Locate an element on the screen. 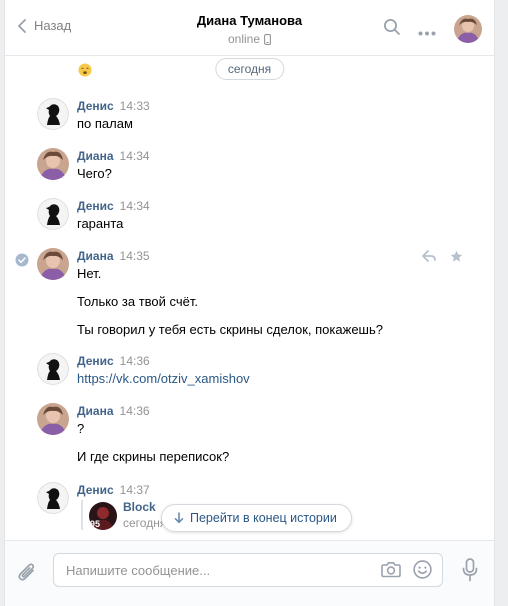  paperclip-icon is located at coordinates (26, 572).